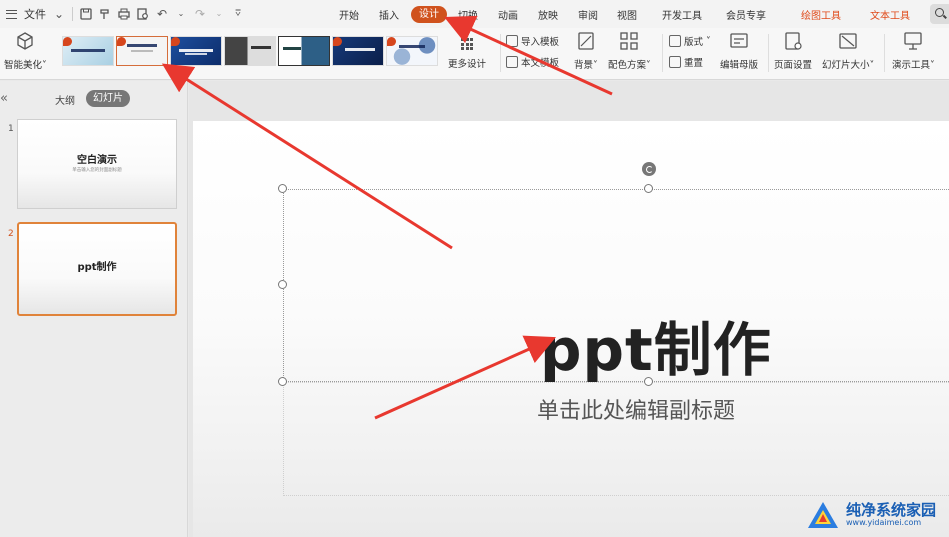 The height and width of the screenshot is (537, 949). What do you see at coordinates (349, 14) in the screenshot?
I see `tab-home: 开始` at bounding box center [349, 14].